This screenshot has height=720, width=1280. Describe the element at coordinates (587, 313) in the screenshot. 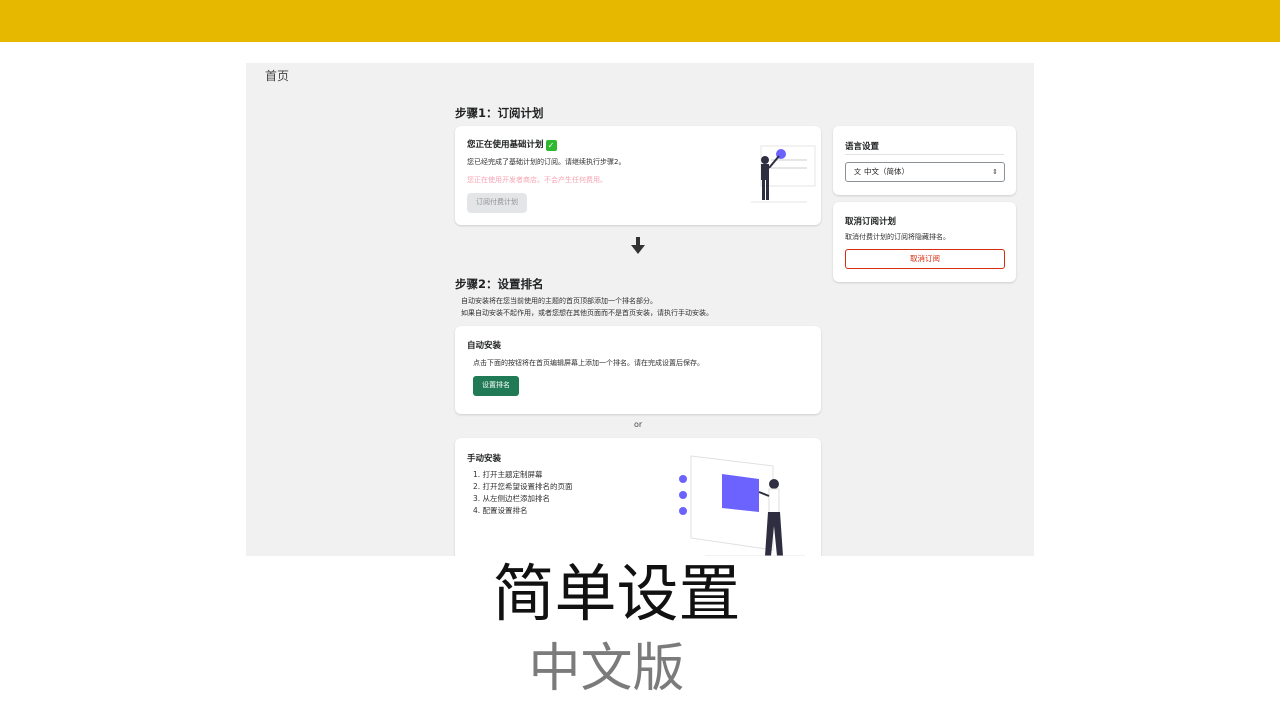

I see `step2-desc-2: 如果自动安装不起作用，或者您想在其他页面而不是首页安装，请执行手动安装。` at that location.